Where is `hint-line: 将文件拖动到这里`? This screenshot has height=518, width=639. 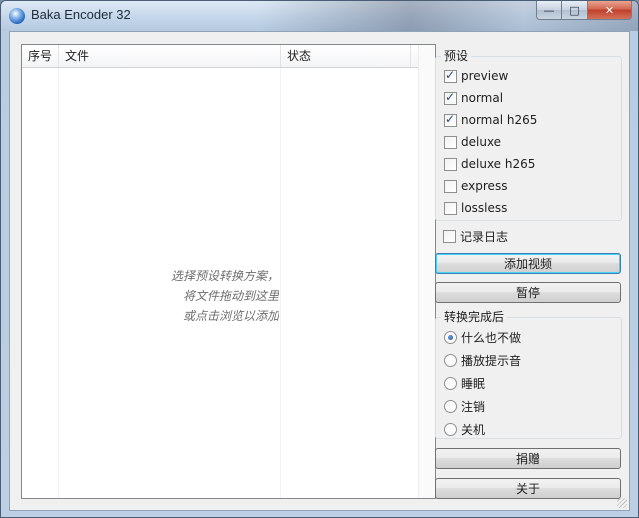
hint-line: 将文件拖动到这里 is located at coordinates (230, 296).